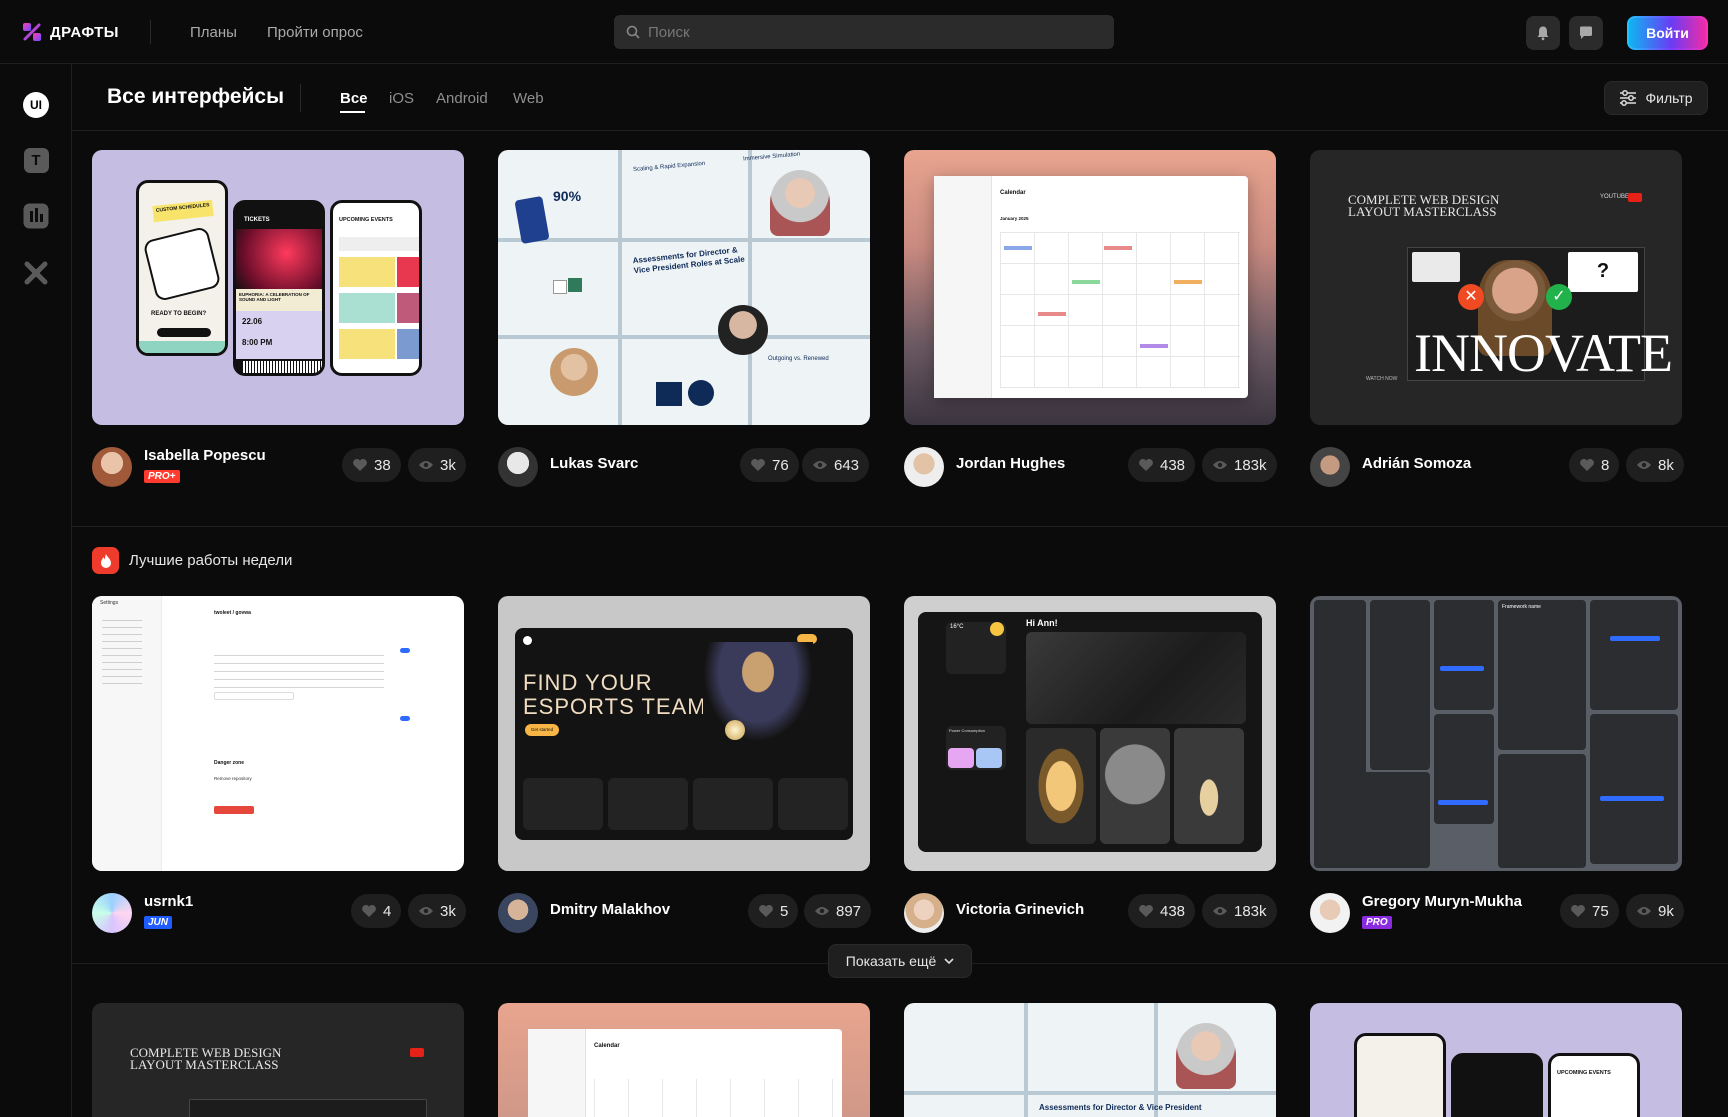  I want to click on card-thumbnail: Calendar January 2025, so click(1090, 287).